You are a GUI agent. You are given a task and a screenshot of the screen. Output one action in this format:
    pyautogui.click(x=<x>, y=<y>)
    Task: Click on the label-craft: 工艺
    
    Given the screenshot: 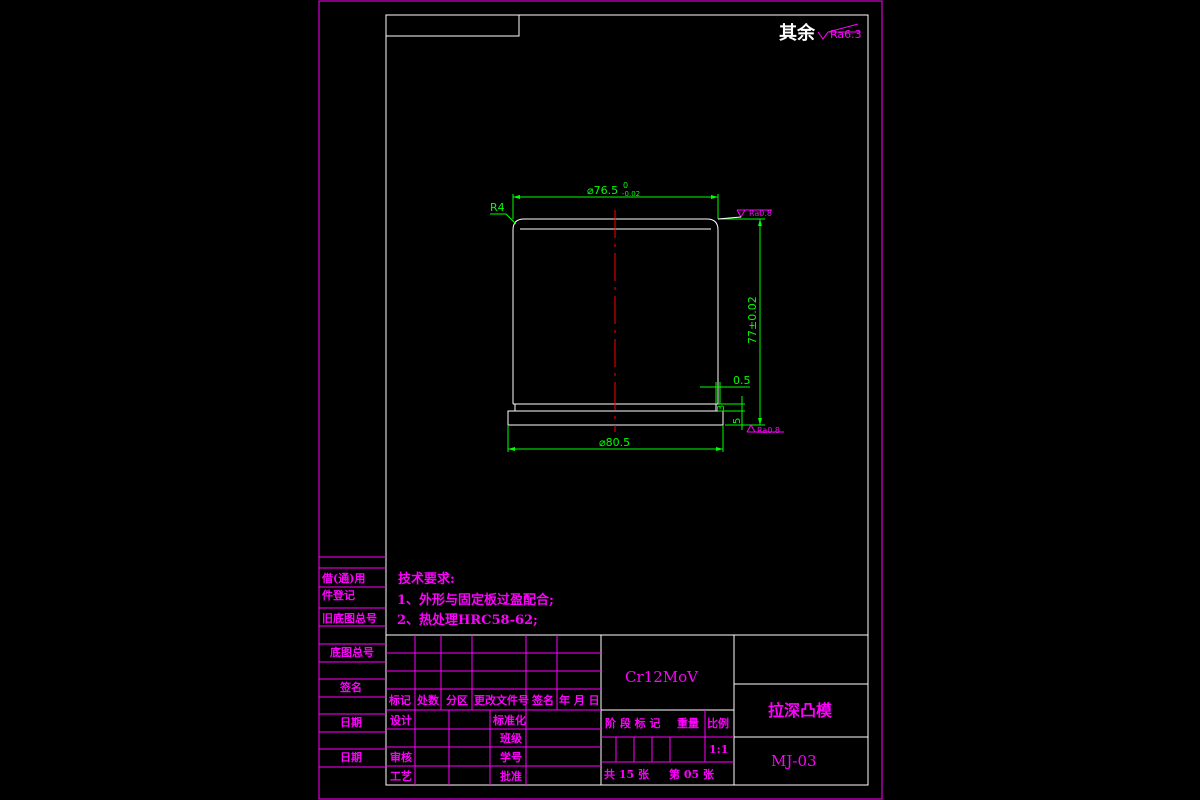 What is the action you would take?
    pyautogui.click(x=401, y=776)
    